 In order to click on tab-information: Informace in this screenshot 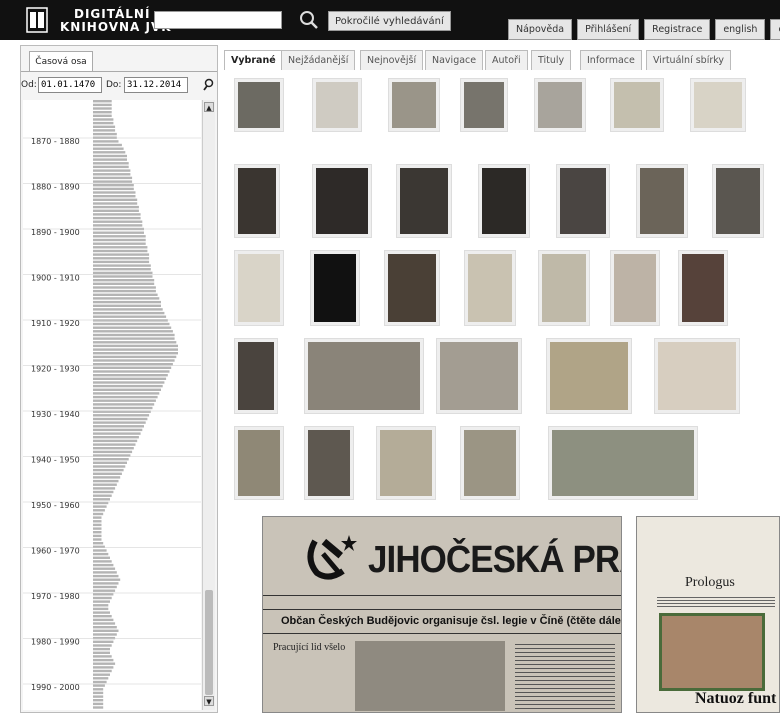, I will do `click(611, 60)`.